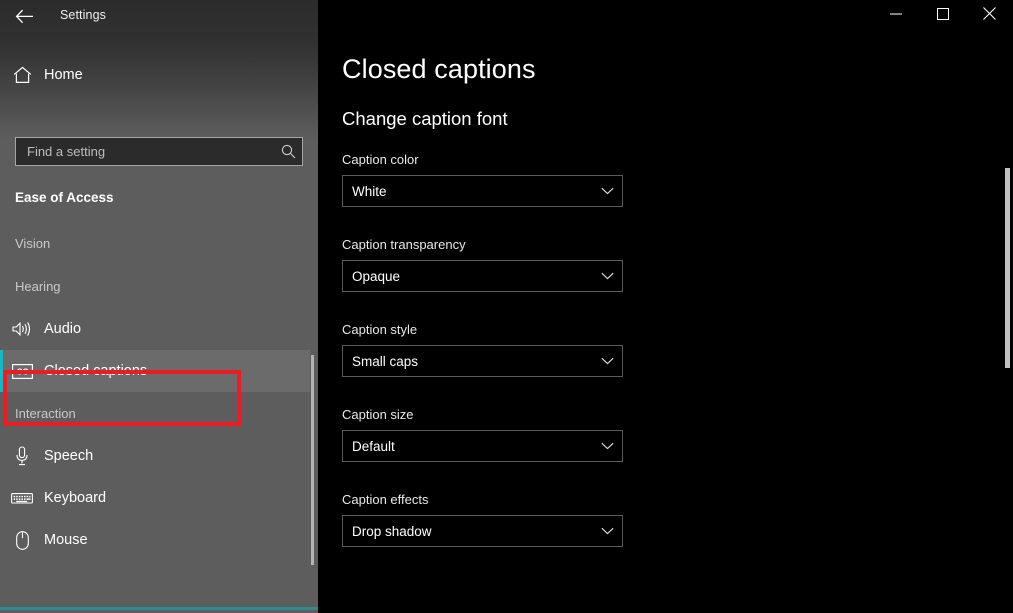 The width and height of the screenshot is (1013, 613). Describe the element at coordinates (439, 69) in the screenshot. I see `page-title: Closed captions` at that location.